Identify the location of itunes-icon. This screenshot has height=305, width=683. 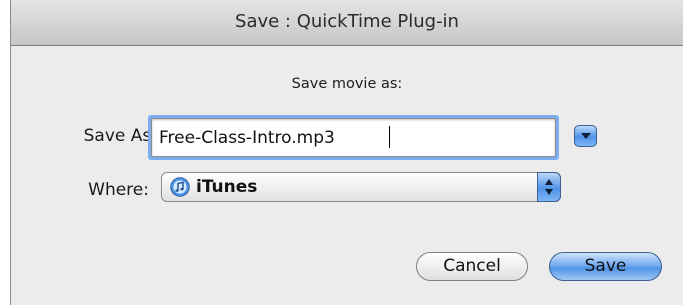
(180, 187).